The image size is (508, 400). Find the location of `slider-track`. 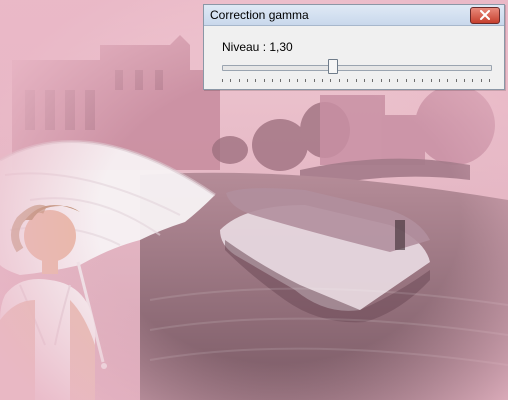

slider-track is located at coordinates (357, 68).